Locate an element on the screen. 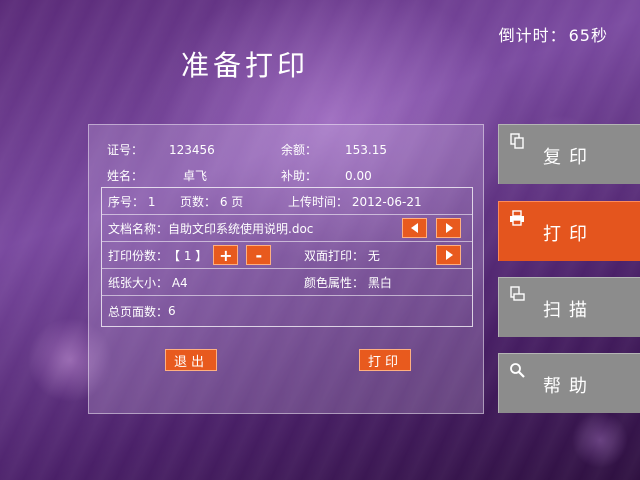  prev-document-button is located at coordinates (414, 228).